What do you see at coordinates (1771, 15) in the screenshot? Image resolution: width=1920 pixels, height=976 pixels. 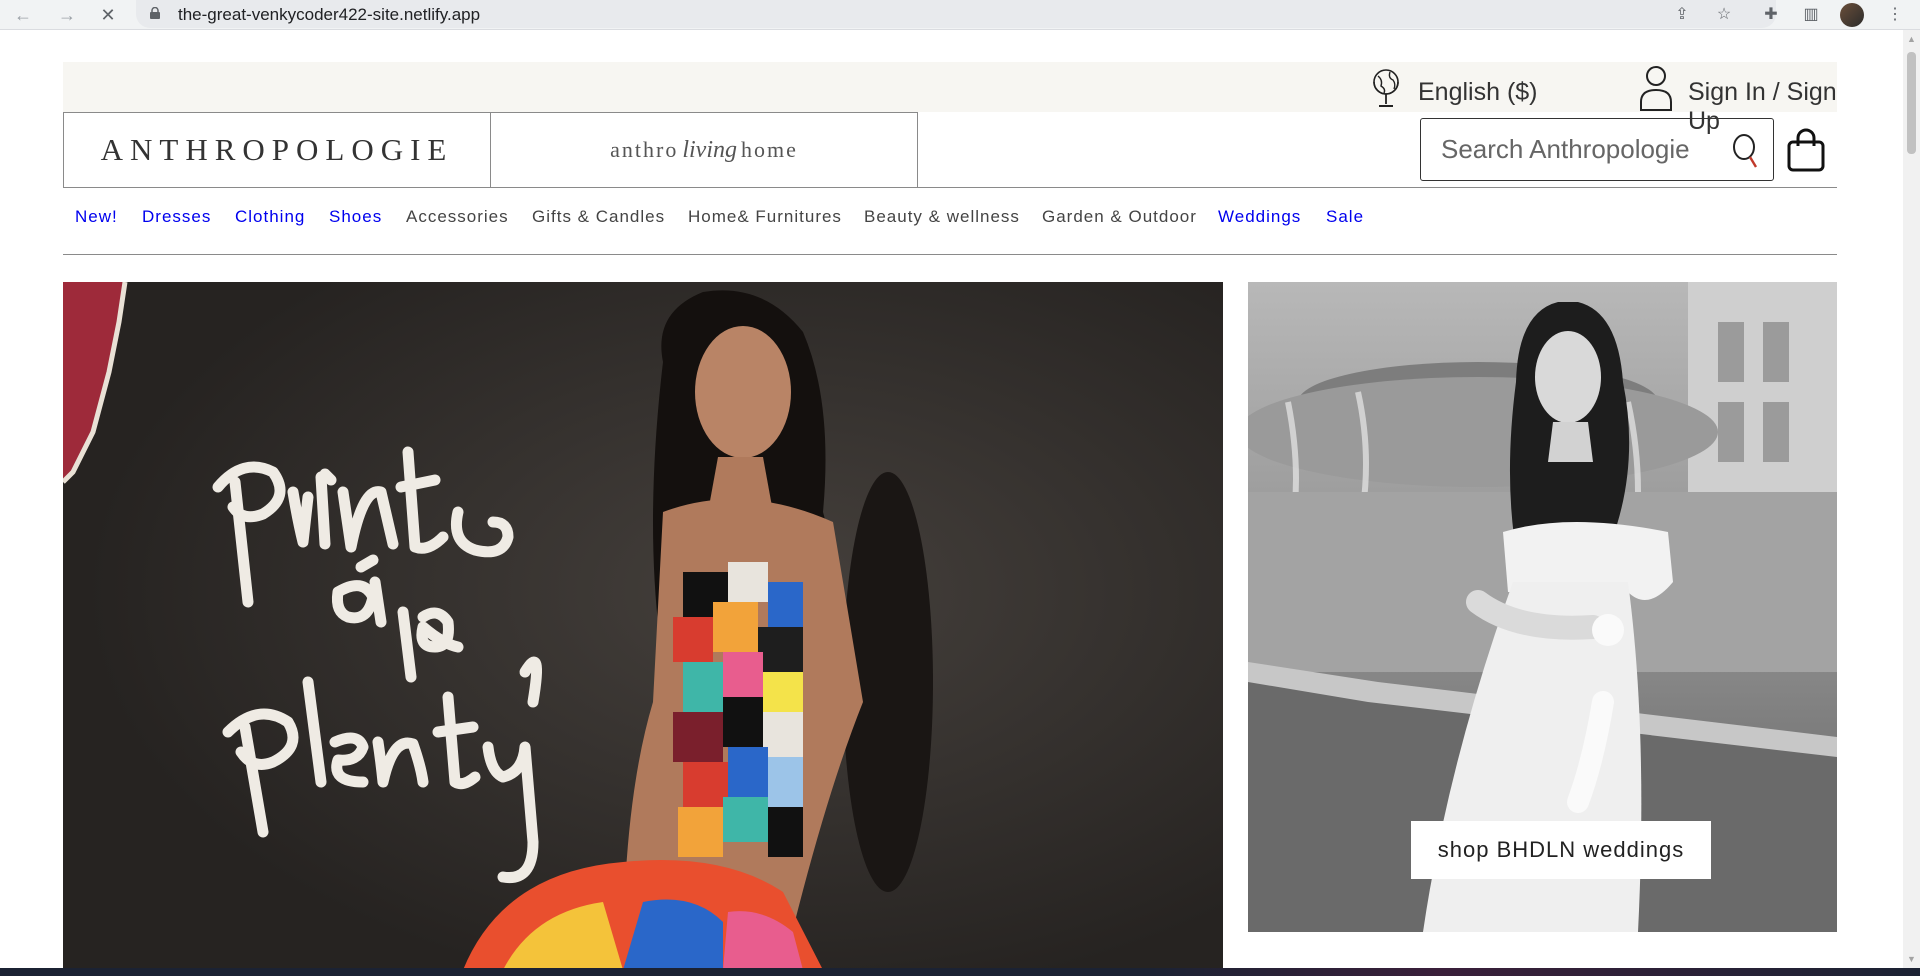 I see `extensions-icon: ✚` at bounding box center [1771, 15].